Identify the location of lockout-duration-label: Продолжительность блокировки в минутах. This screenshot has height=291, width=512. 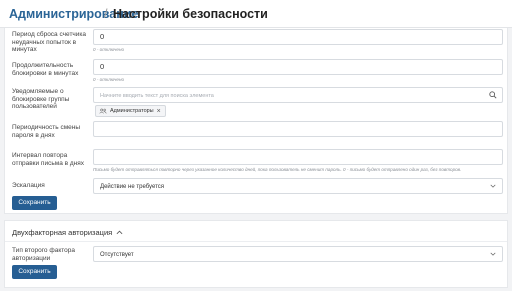
(45, 69).